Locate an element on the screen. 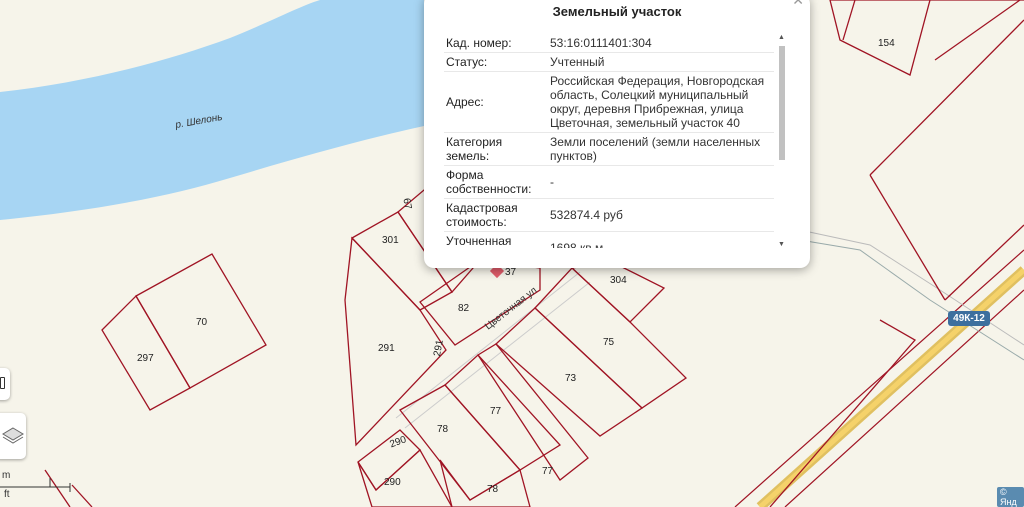 The image size is (1024, 507). table-row: Уточненная площадь: 1698 кв.м is located at coordinates (609, 239).